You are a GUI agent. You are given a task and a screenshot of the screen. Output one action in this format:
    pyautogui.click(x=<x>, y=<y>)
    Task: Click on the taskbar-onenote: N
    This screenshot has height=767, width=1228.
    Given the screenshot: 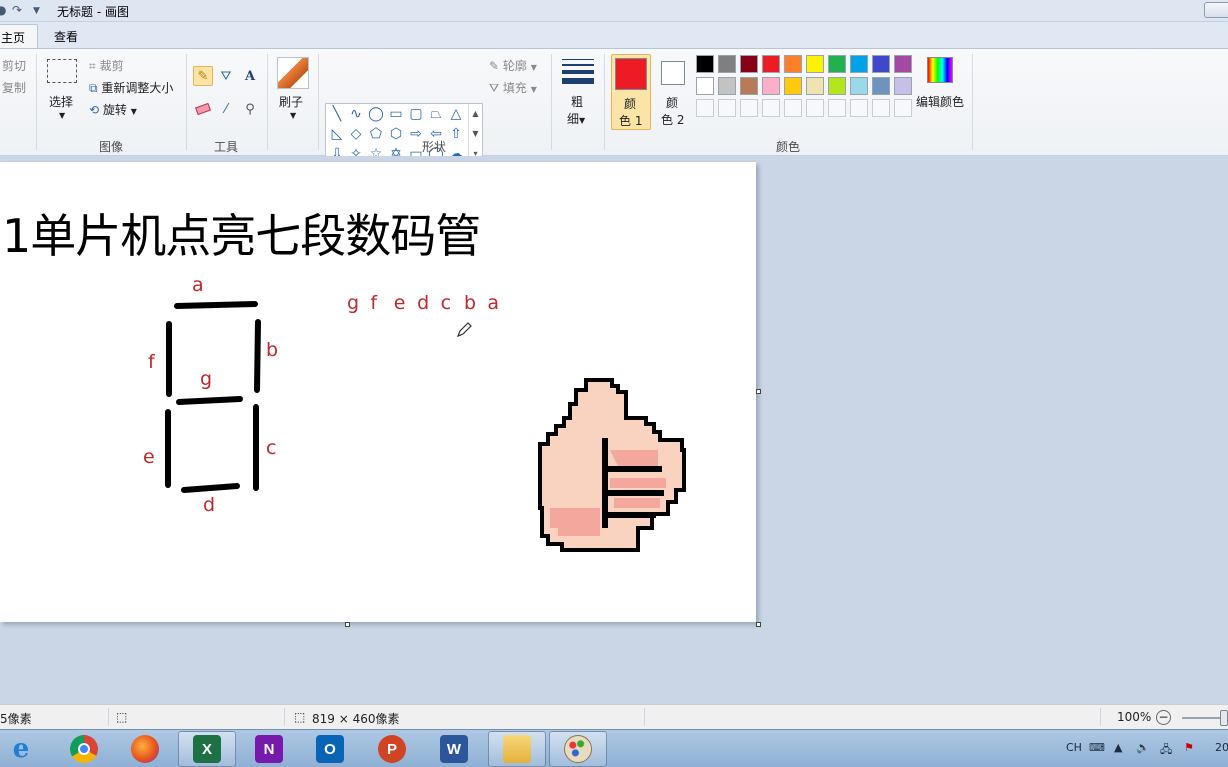 What is the action you would take?
    pyautogui.click(x=269, y=749)
    